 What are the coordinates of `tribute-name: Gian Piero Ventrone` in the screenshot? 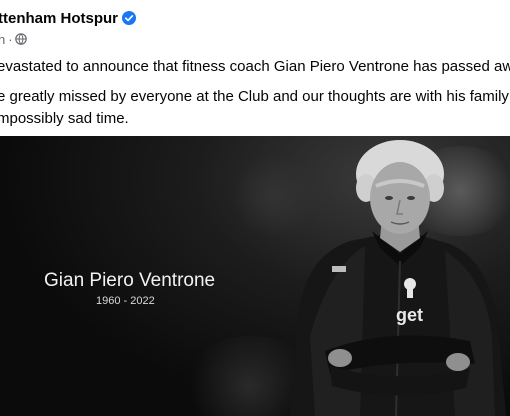 It's located at (130, 280).